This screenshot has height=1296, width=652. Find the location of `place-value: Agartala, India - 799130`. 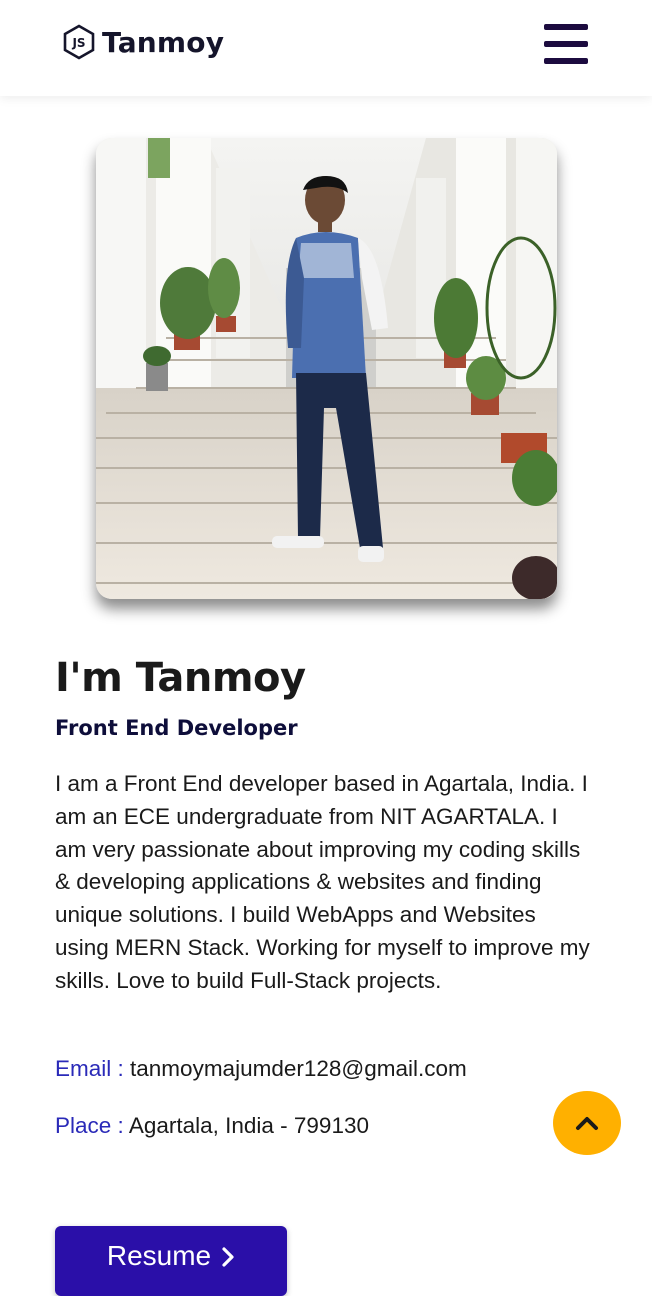

place-value: Agartala, India - 799130 is located at coordinates (248, 1125).